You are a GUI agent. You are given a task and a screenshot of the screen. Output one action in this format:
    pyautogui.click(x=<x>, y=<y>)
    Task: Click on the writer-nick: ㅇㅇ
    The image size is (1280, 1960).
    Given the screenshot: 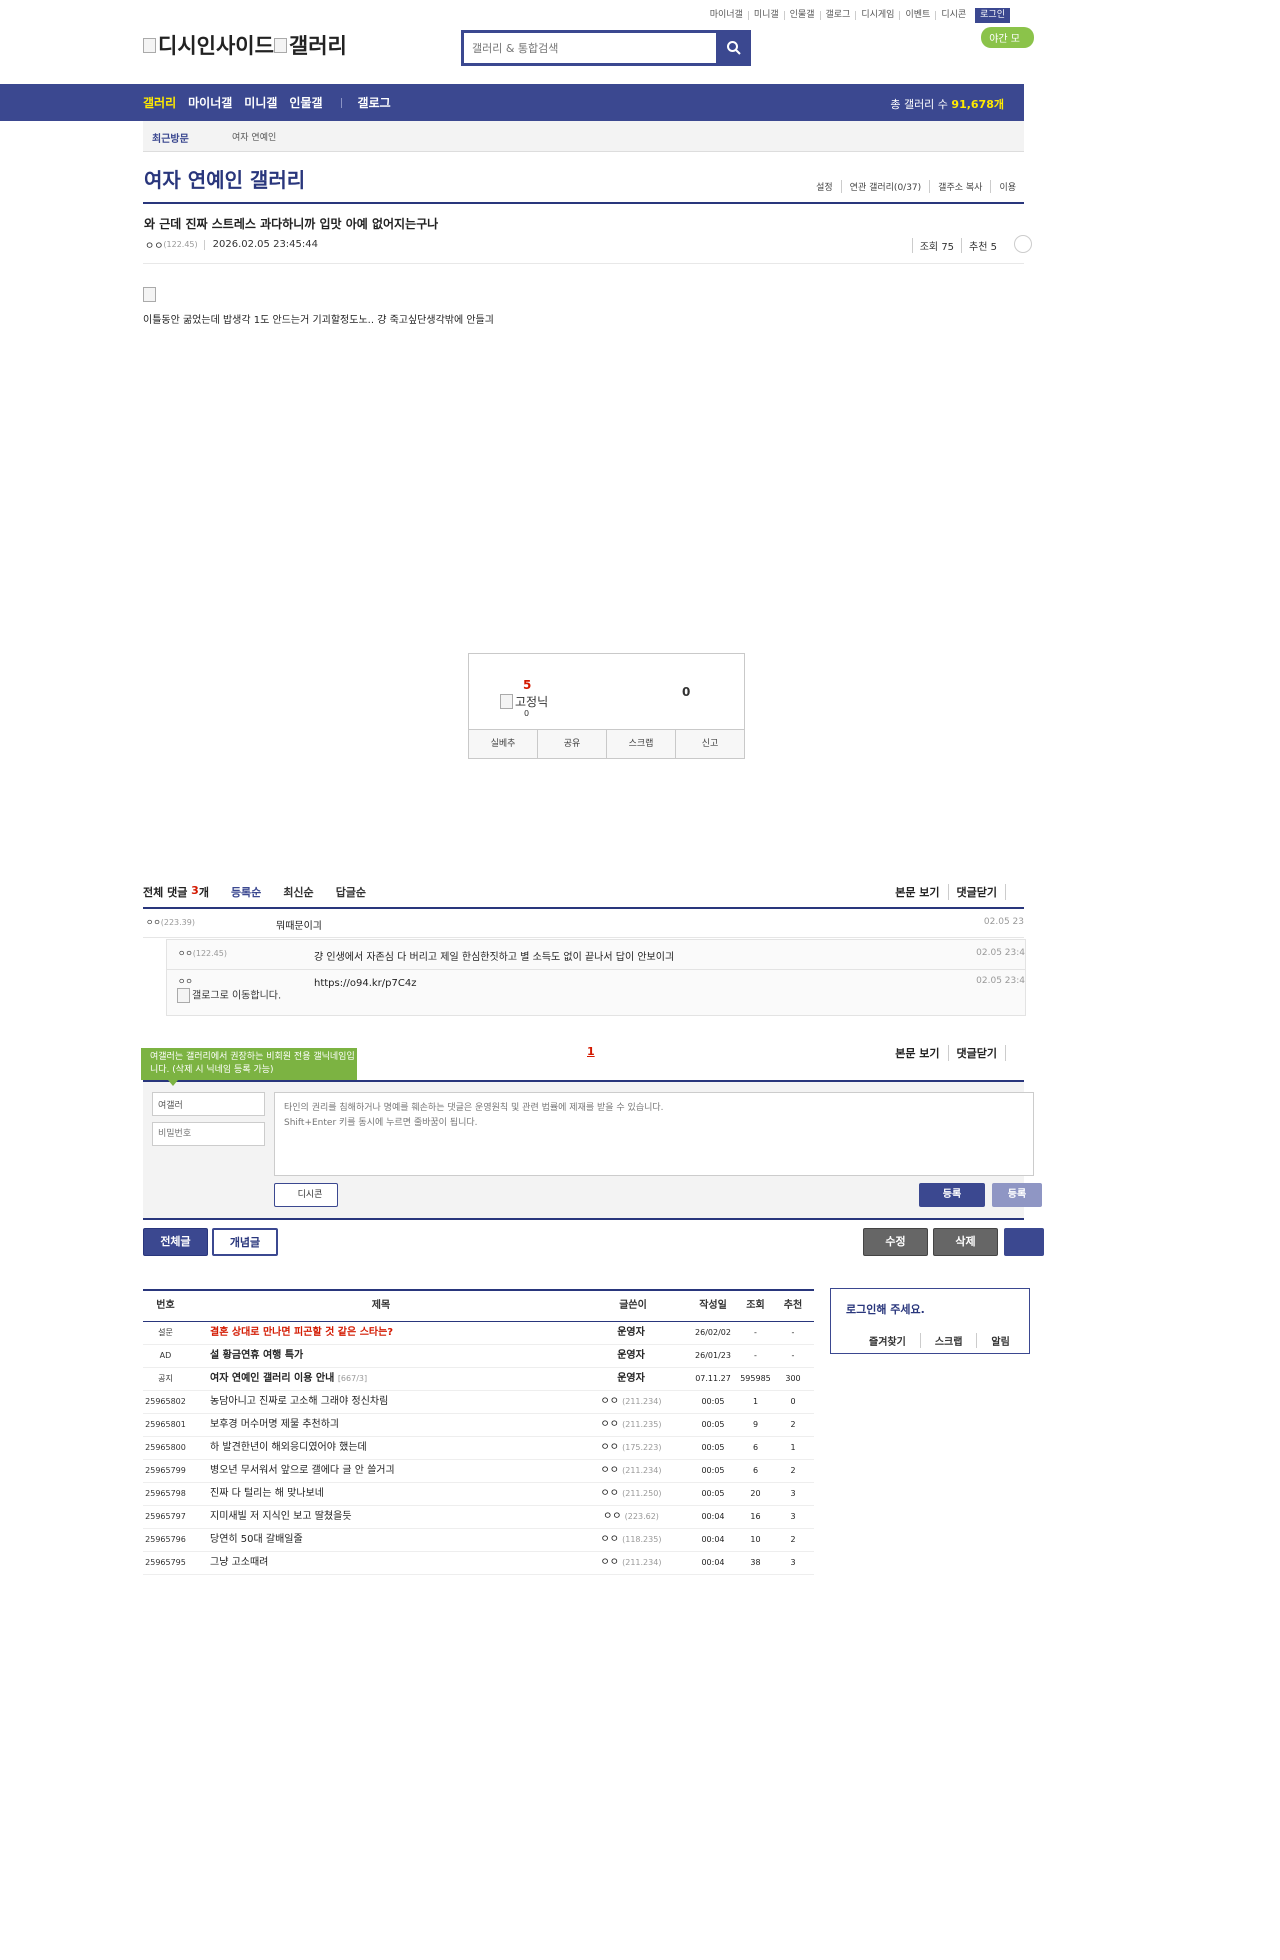 What is the action you would take?
    pyautogui.click(x=609, y=1424)
    